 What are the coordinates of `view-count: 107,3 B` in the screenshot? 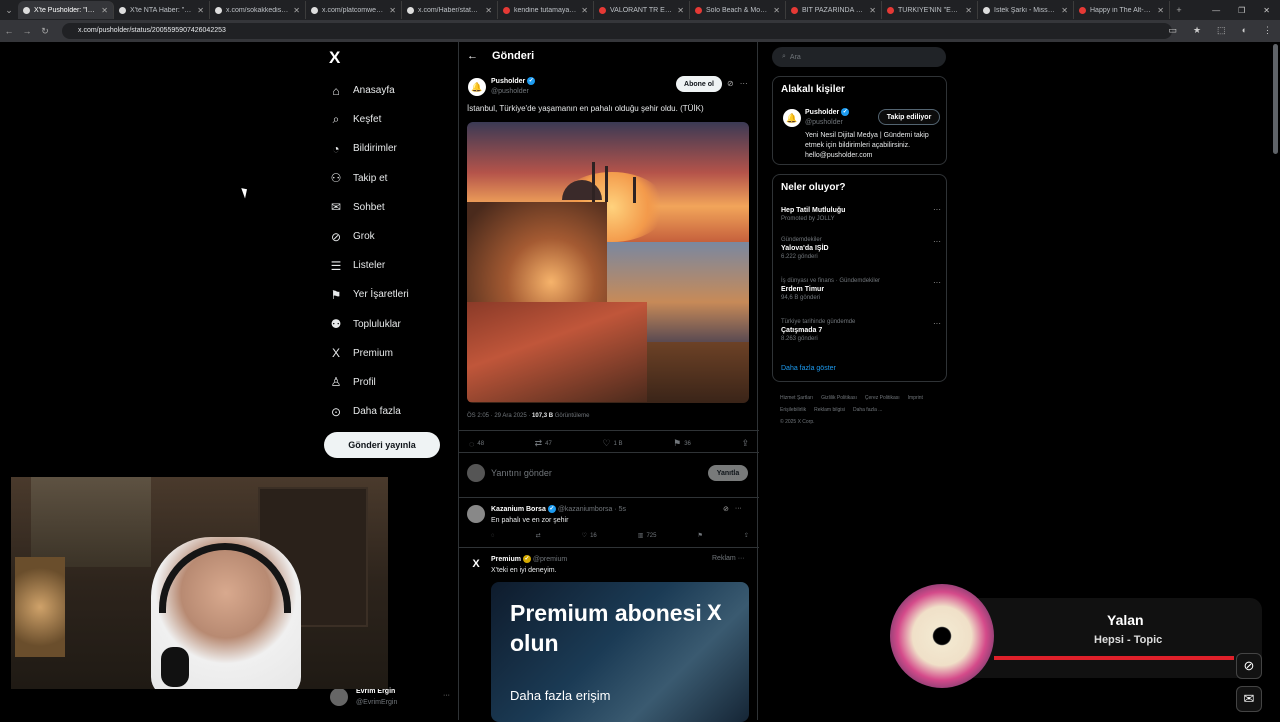 It's located at (542, 416).